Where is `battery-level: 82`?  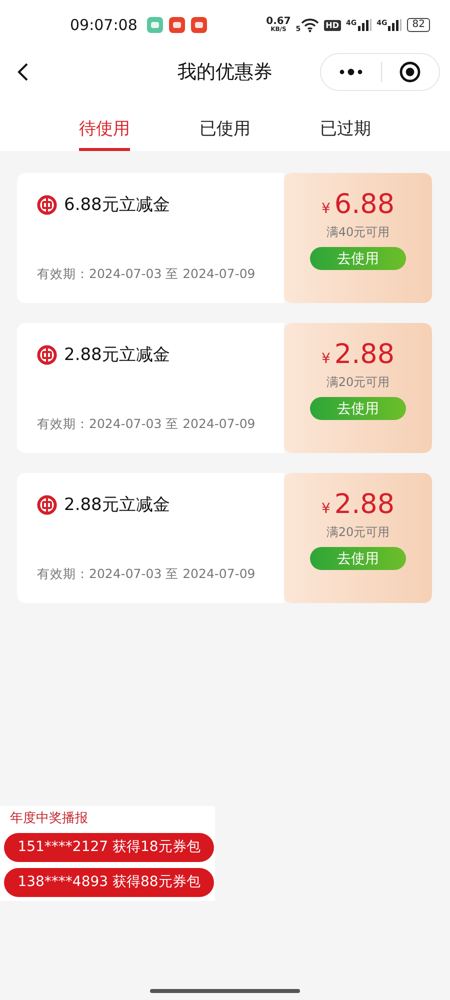 battery-level: 82 is located at coordinates (418, 25).